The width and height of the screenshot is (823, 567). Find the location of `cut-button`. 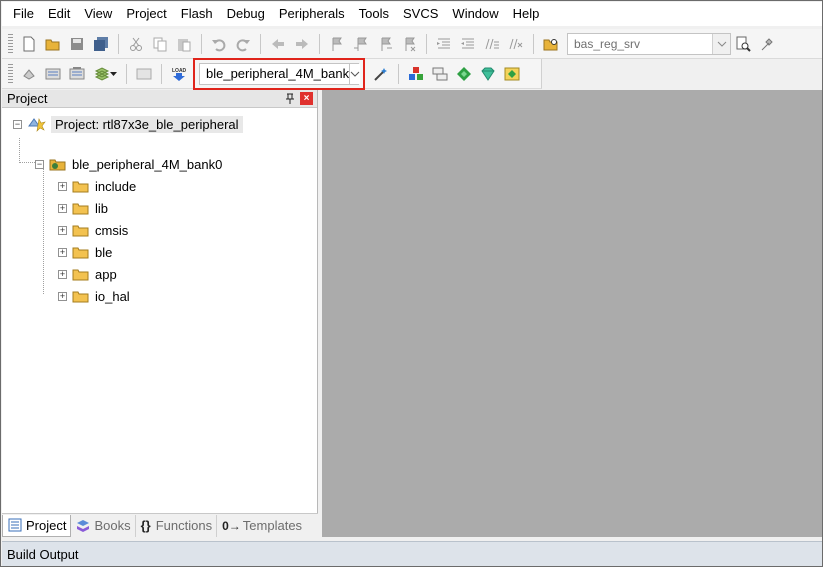

cut-button is located at coordinates (136, 44).